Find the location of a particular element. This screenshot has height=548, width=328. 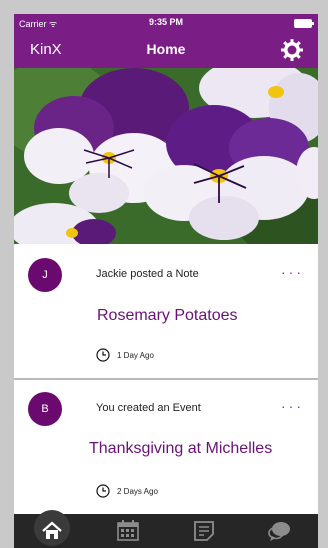

chat-icon is located at coordinates (279, 531).